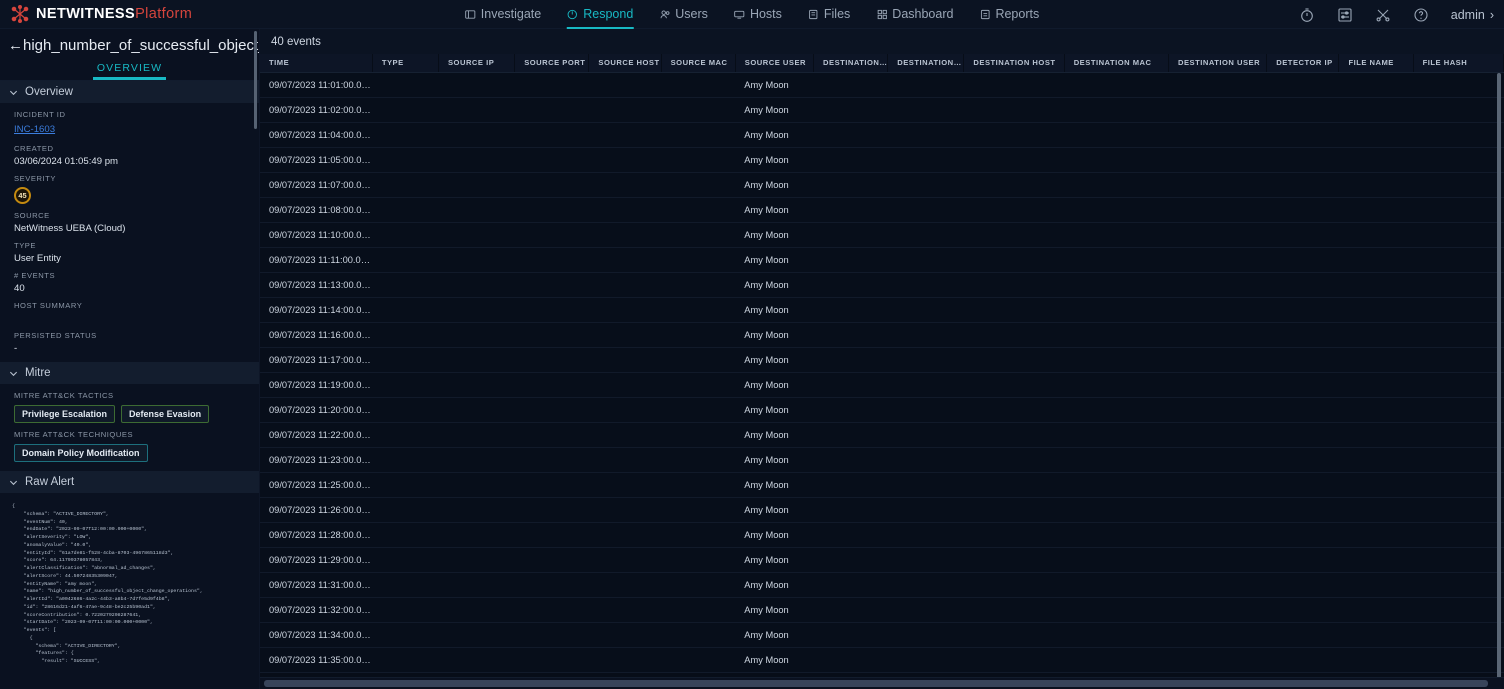  I want to click on help-circle-icon, so click(1421, 15).